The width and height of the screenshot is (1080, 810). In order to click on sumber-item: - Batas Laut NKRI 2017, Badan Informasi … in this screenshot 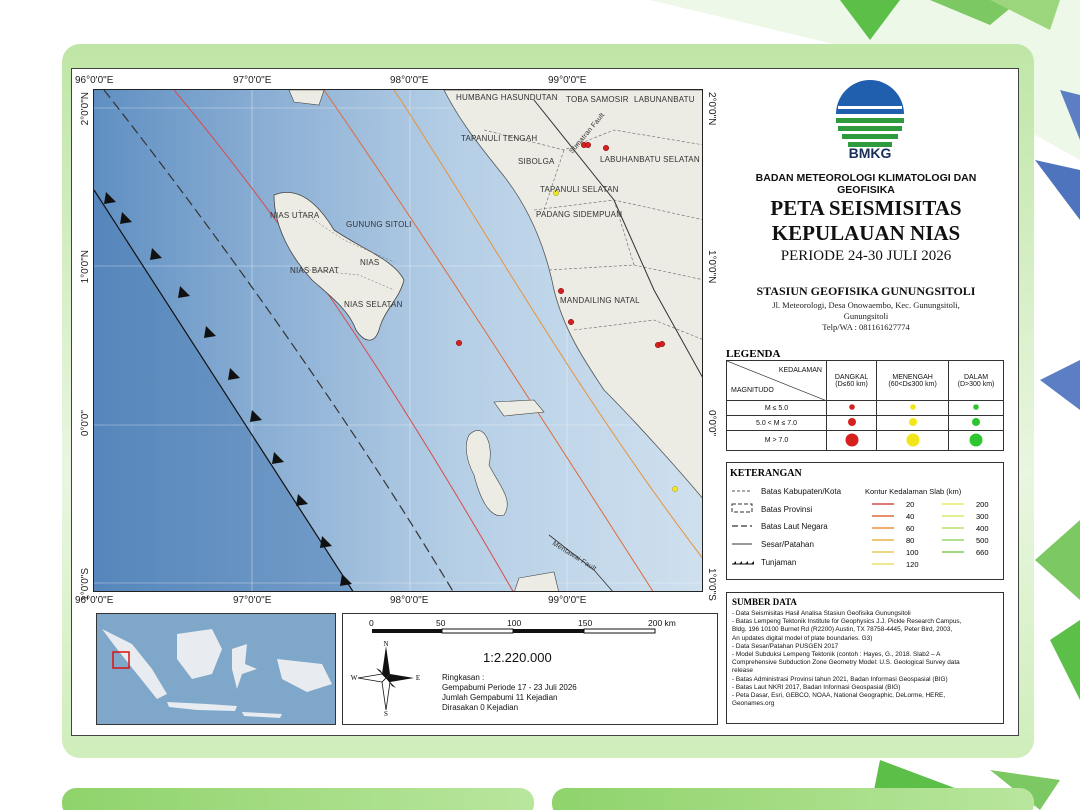, I will do `click(816, 687)`.